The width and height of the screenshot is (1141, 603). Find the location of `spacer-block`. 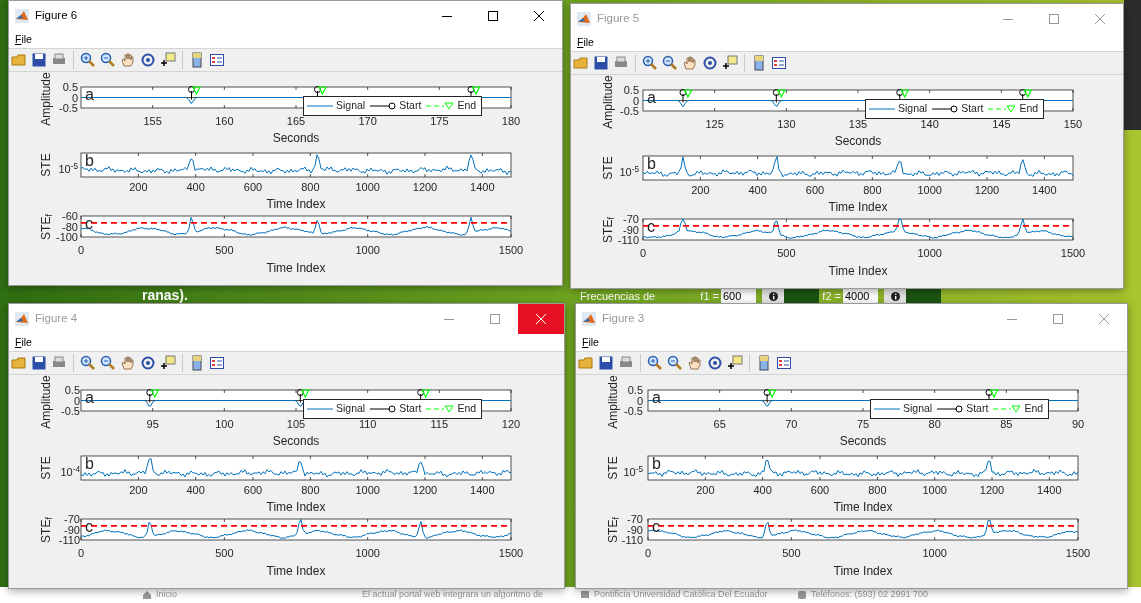

spacer-block is located at coordinates (923, 296).